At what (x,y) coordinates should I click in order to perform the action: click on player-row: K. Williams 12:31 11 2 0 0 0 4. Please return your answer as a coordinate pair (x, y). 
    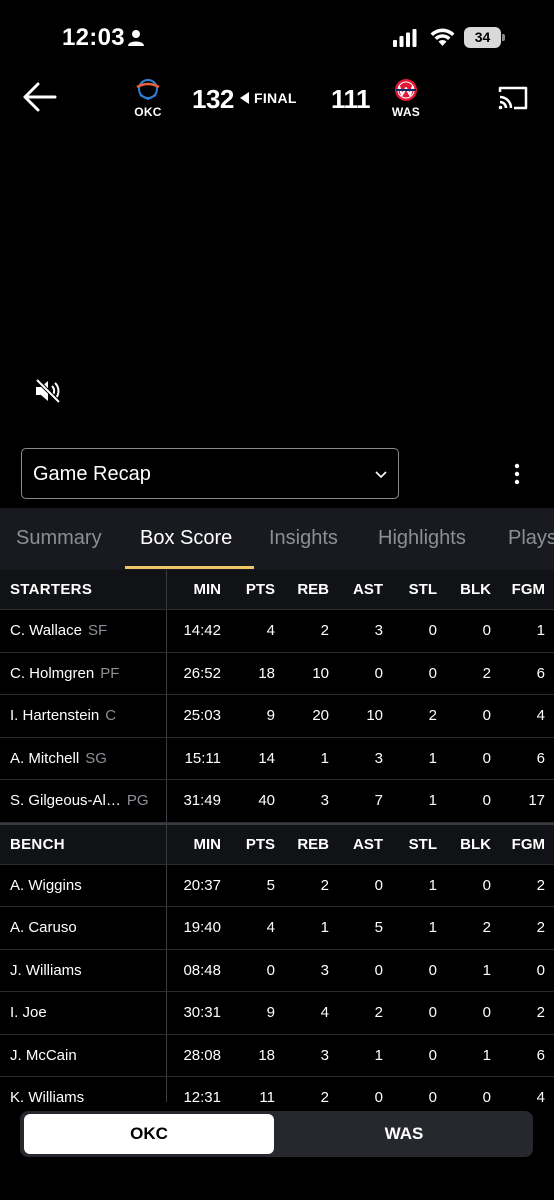
    Looking at the image, I should click on (277, 1089).